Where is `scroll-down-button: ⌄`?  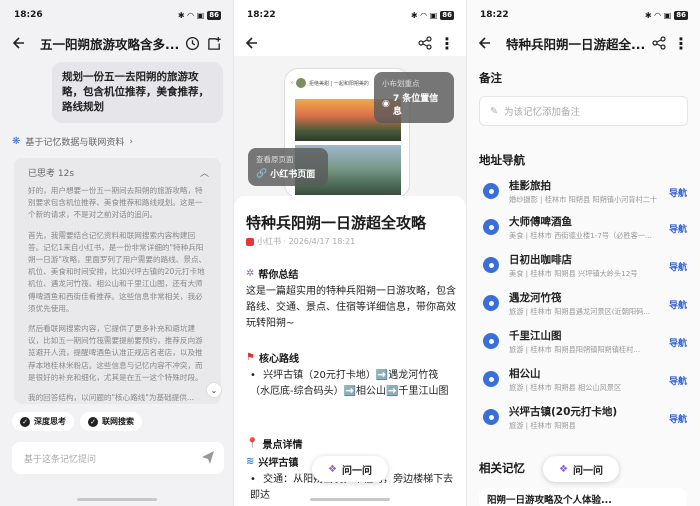 scroll-down-button: ⌄ is located at coordinates (214, 390).